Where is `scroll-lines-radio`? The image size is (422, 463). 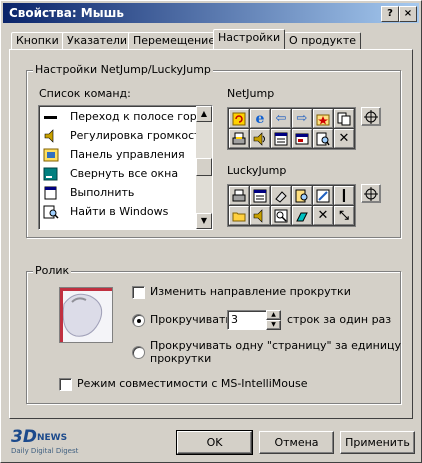
scroll-lines-radio is located at coordinates (138, 320).